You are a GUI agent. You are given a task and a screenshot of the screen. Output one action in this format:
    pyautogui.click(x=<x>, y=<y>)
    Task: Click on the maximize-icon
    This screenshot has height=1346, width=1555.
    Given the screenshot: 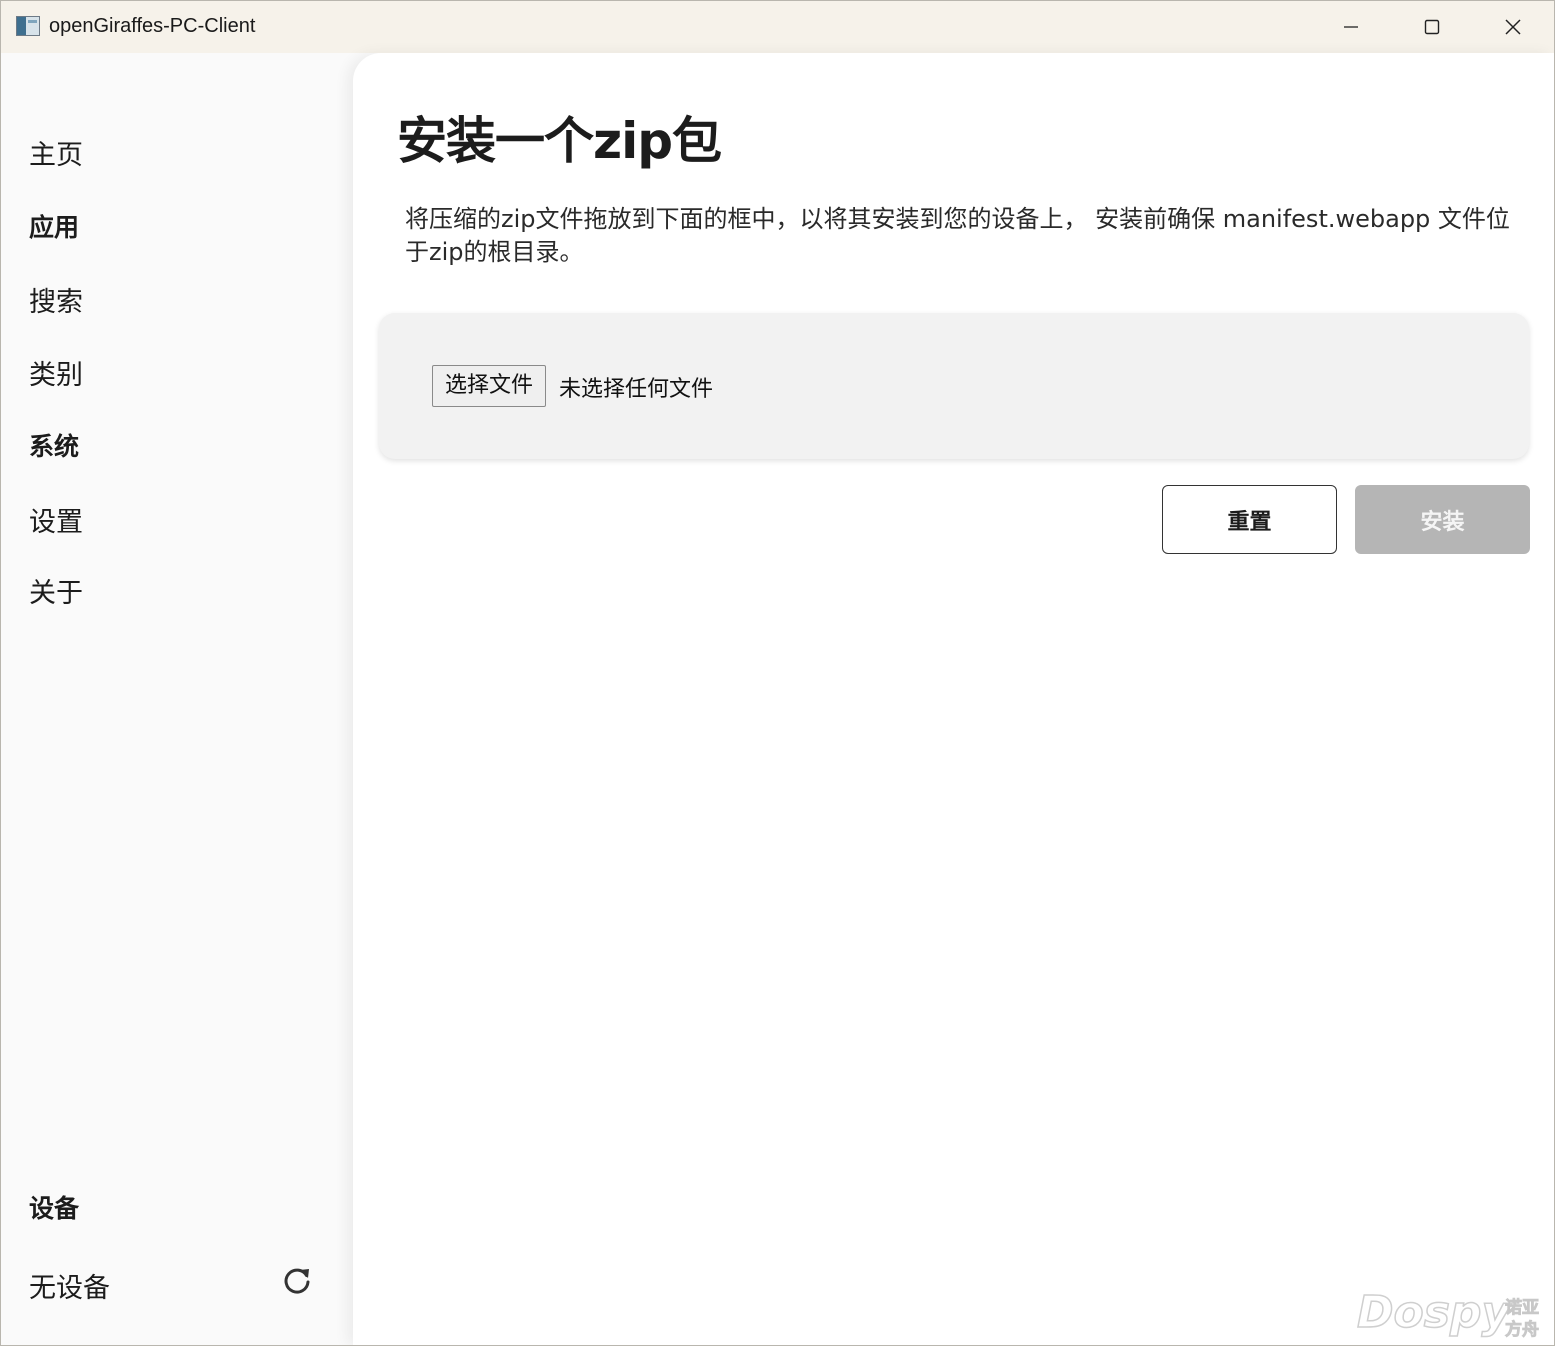 What is the action you would take?
    pyautogui.click(x=1432, y=27)
    